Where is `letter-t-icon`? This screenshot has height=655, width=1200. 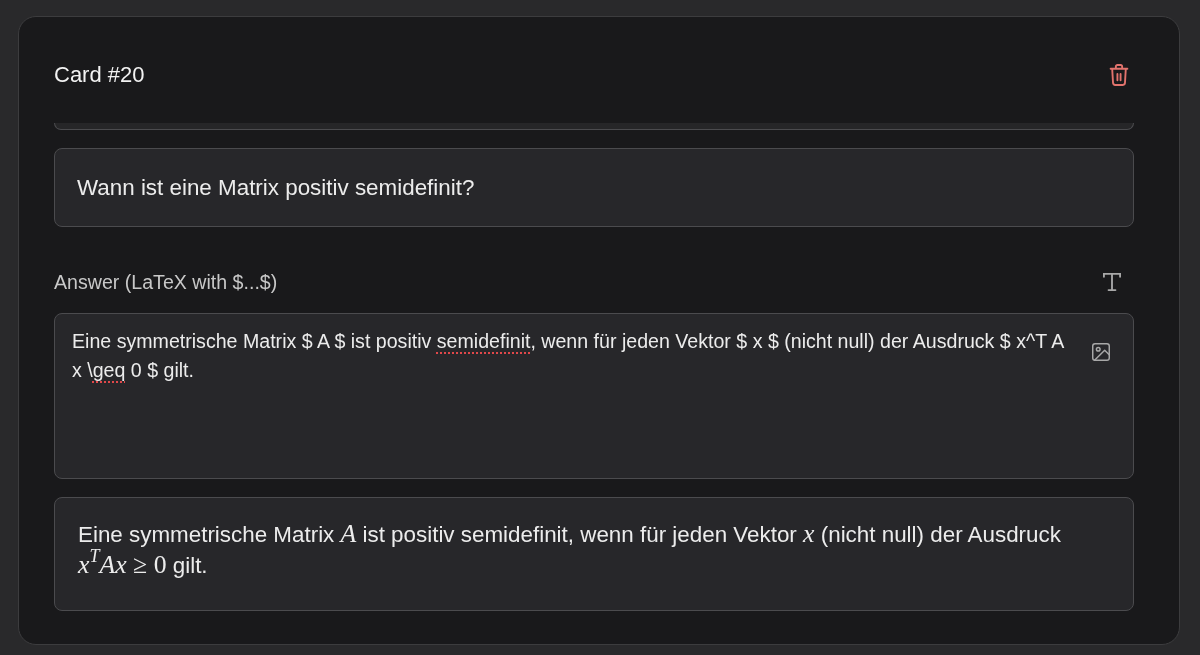
letter-t-icon is located at coordinates (1112, 282).